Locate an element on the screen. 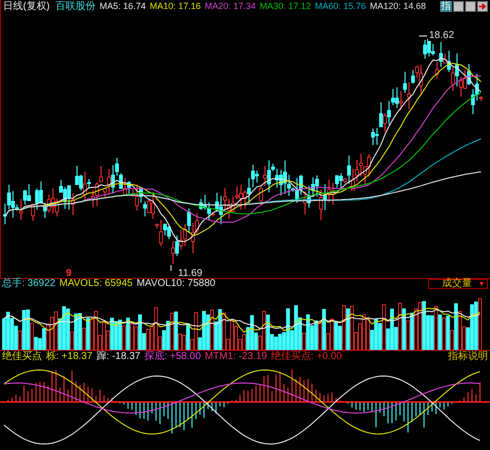 This screenshot has height=450, width=490. volume-value: 总手: 36922 is located at coordinates (29, 284).